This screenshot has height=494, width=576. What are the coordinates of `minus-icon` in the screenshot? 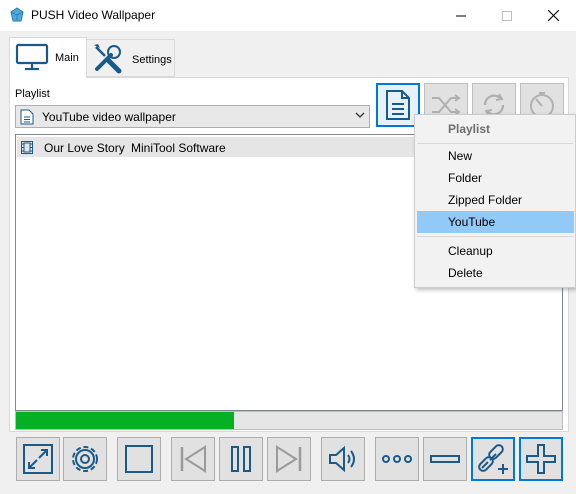 It's located at (445, 459).